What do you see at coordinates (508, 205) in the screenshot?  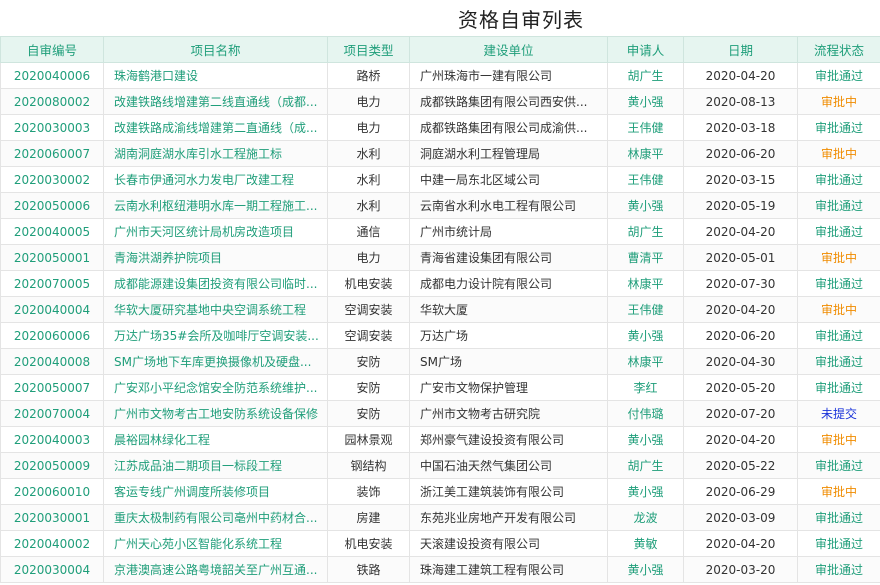 I see `construction-unit-cell: 云南省水利水电工程有限公司` at bounding box center [508, 205].